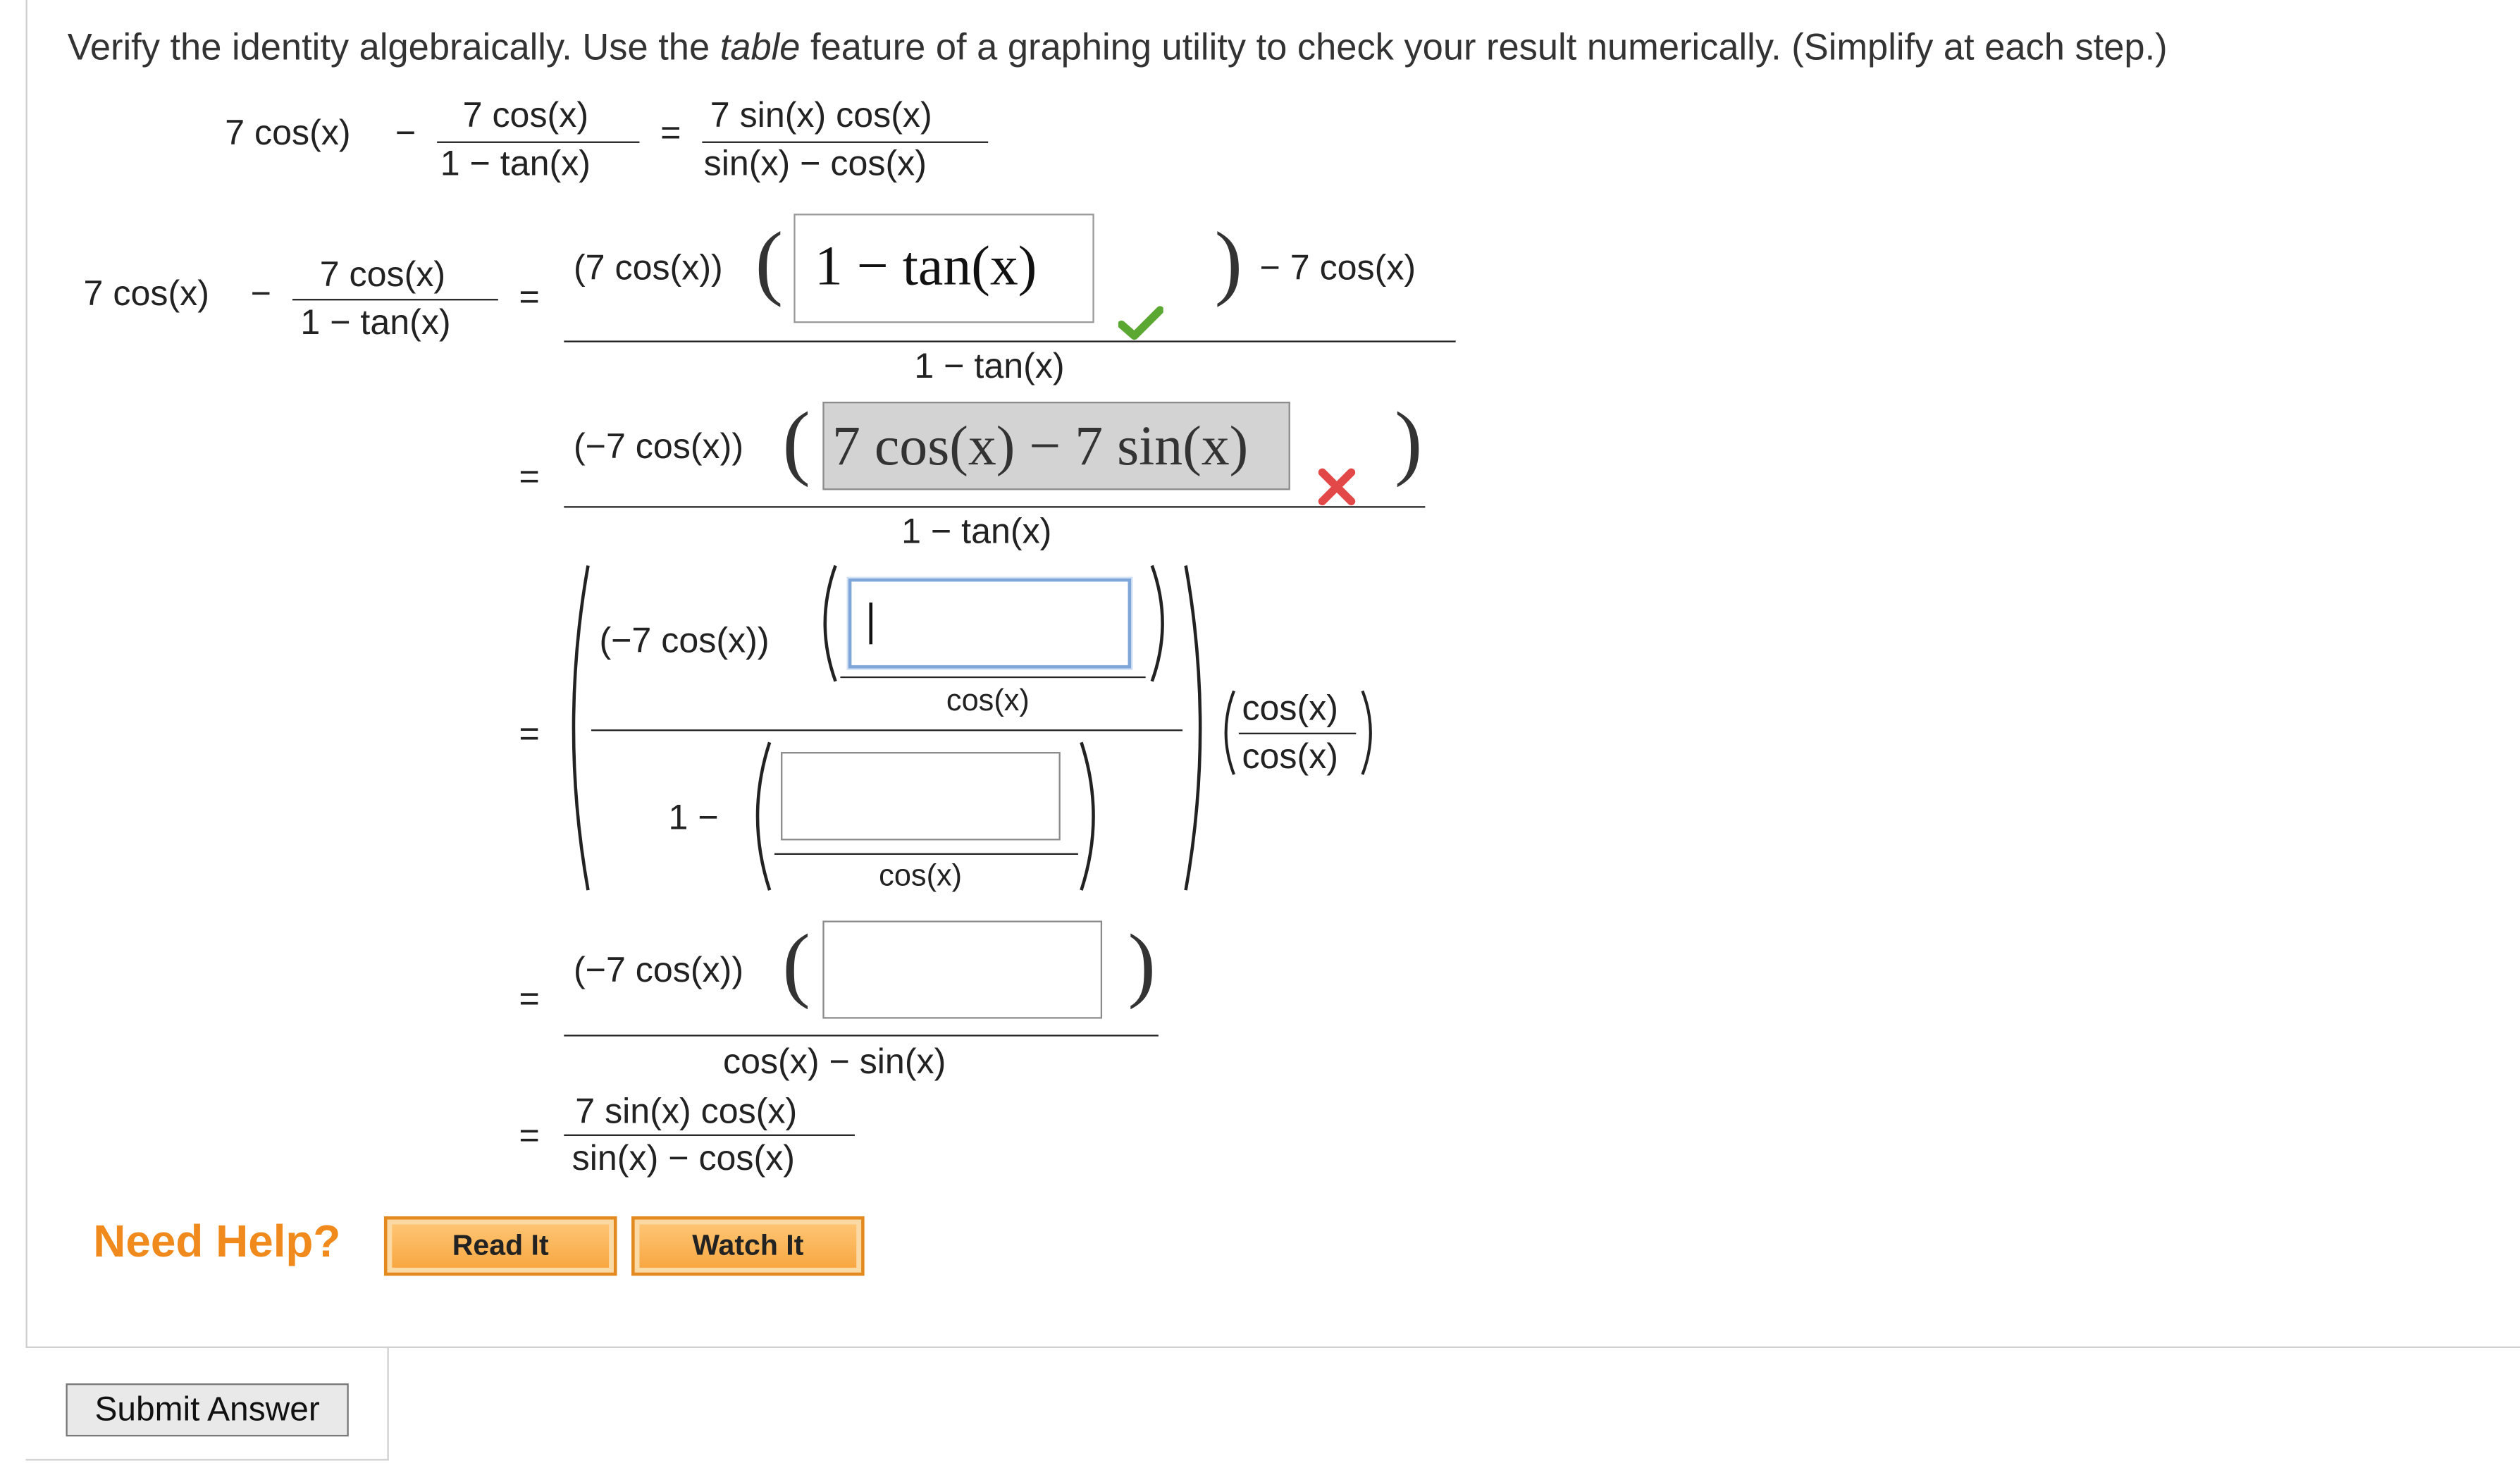 The image size is (2520, 1463). What do you see at coordinates (529, 296) in the screenshot?
I see `step1-equals: =` at bounding box center [529, 296].